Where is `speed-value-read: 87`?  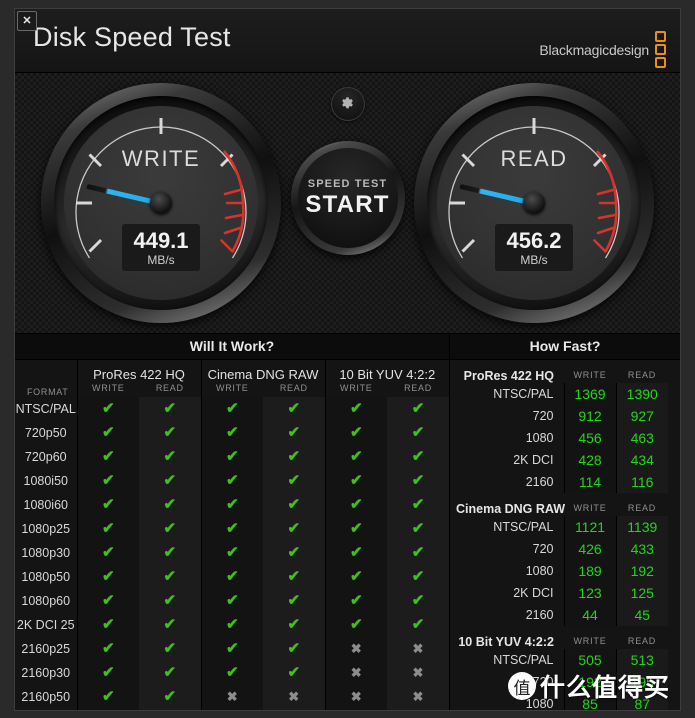 speed-value-read: 87 is located at coordinates (641, 701).